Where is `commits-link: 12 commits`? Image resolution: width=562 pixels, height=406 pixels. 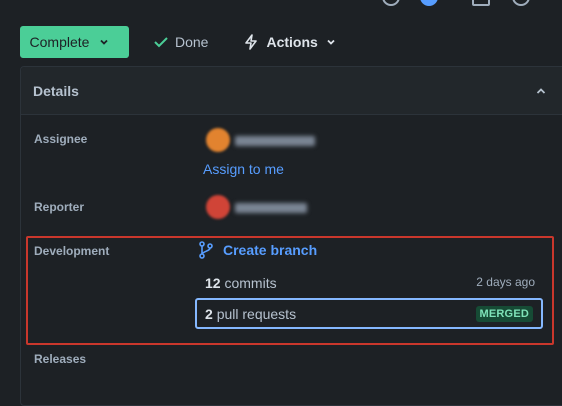
commits-link: 12 commits is located at coordinates (241, 283).